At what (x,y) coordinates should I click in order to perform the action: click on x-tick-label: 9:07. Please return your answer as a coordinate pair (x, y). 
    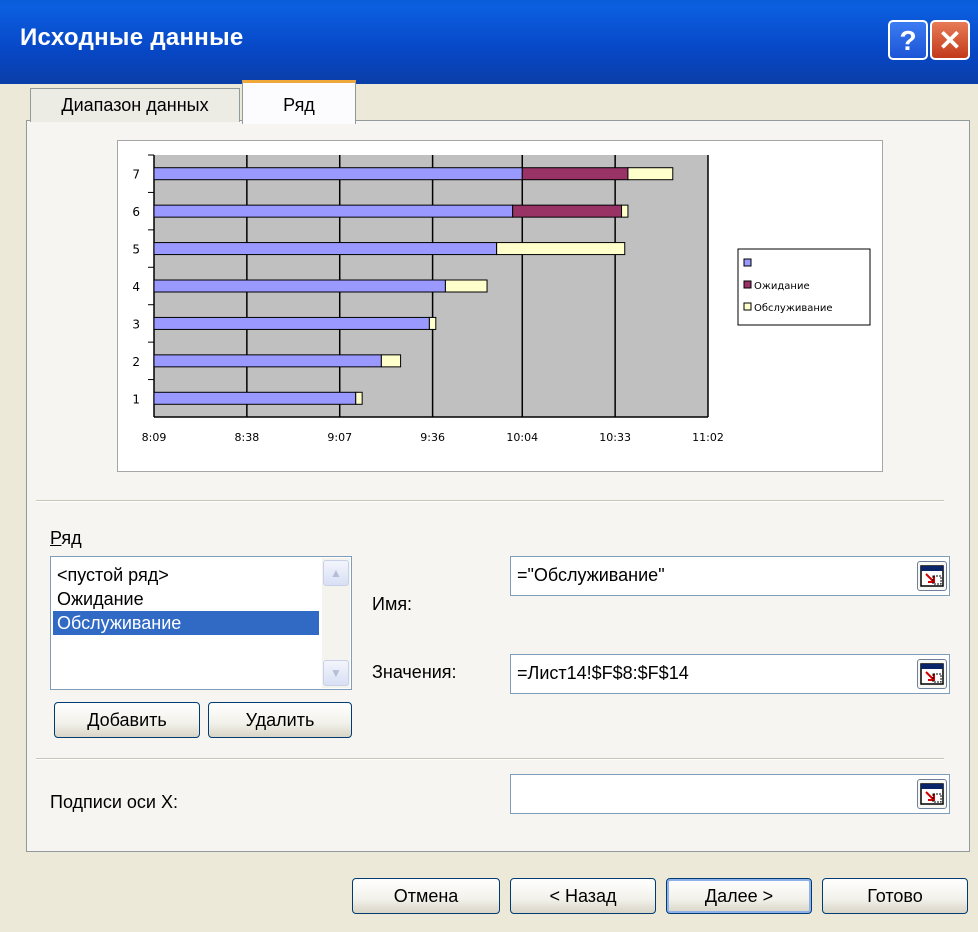
    Looking at the image, I should click on (339, 437).